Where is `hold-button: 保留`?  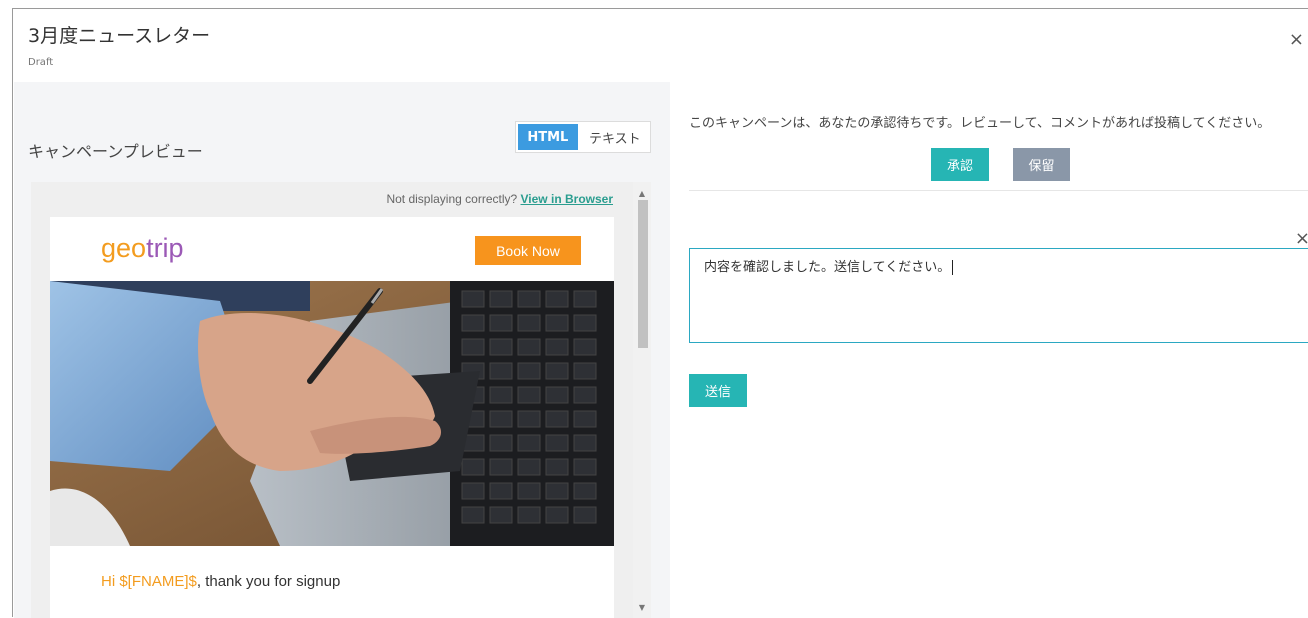
hold-button: 保留 is located at coordinates (1041, 164).